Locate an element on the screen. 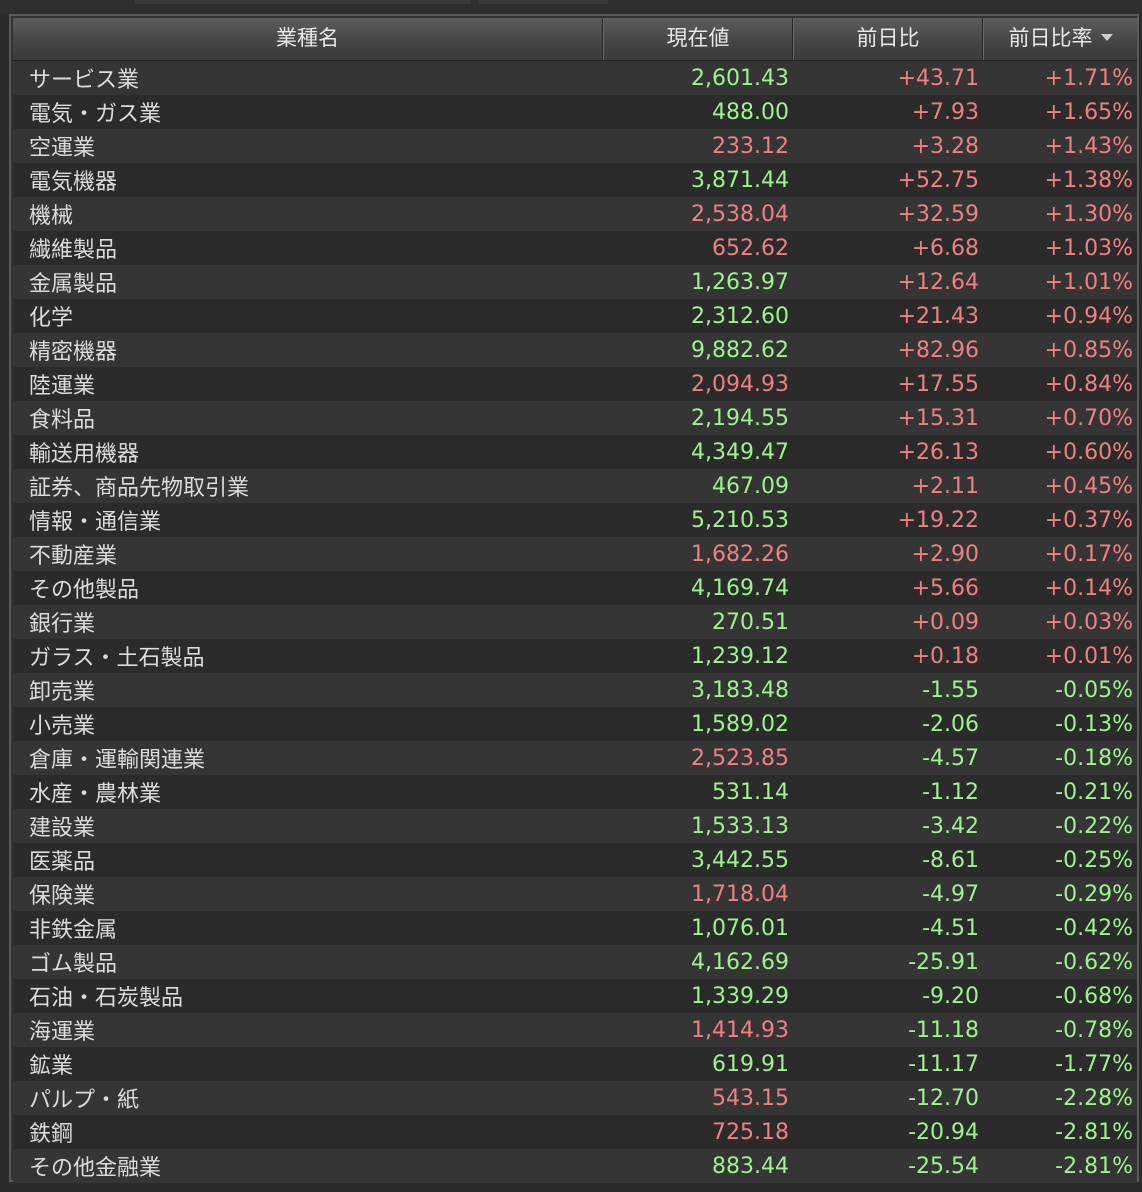 Image resolution: width=1142 pixels, height=1192 pixels. table-row: 鉄鋼 725.18 -20.94 -2.81% is located at coordinates (575, 1132).